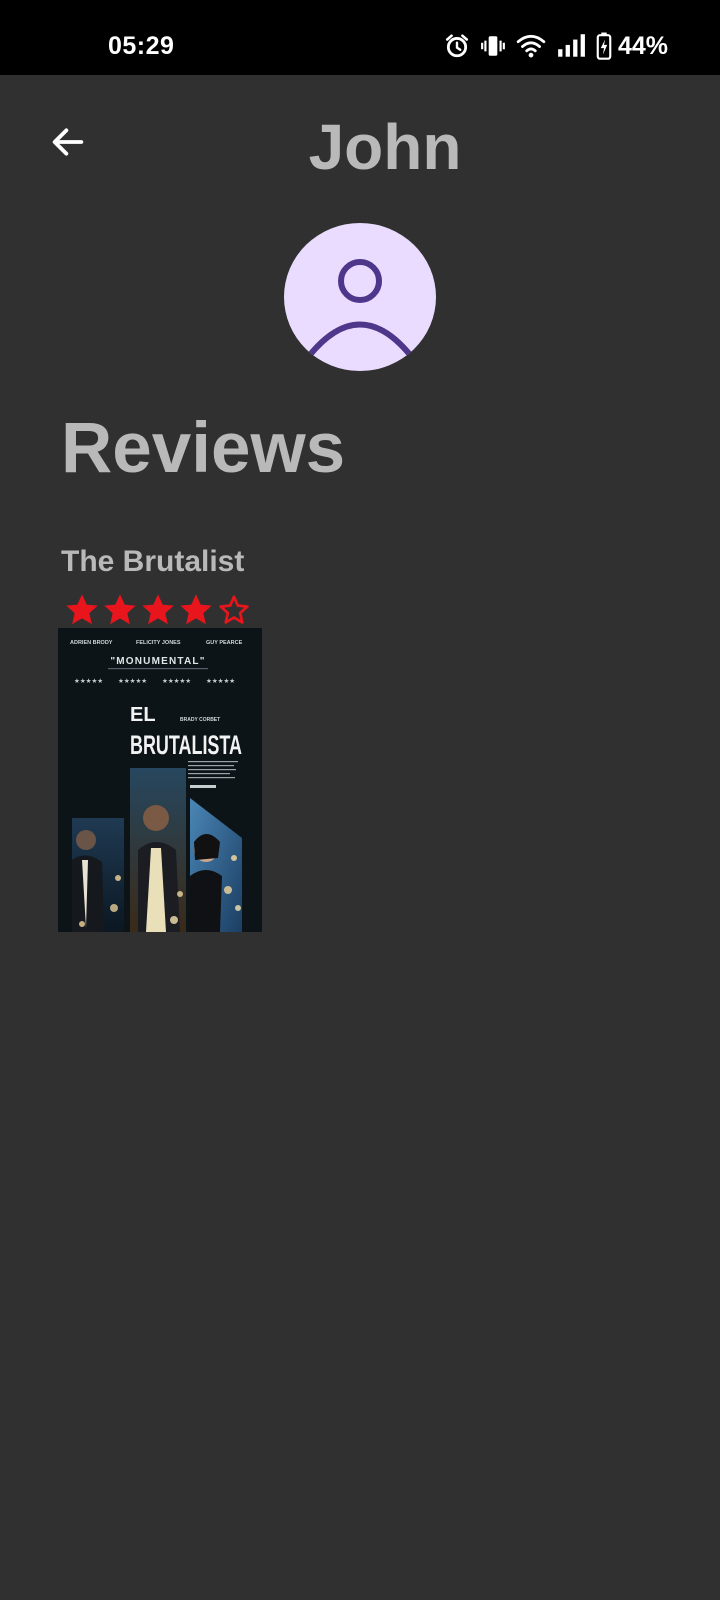 This screenshot has height=1600, width=720. Describe the element at coordinates (141, 46) in the screenshot. I see `status-time: 05:29` at that location.